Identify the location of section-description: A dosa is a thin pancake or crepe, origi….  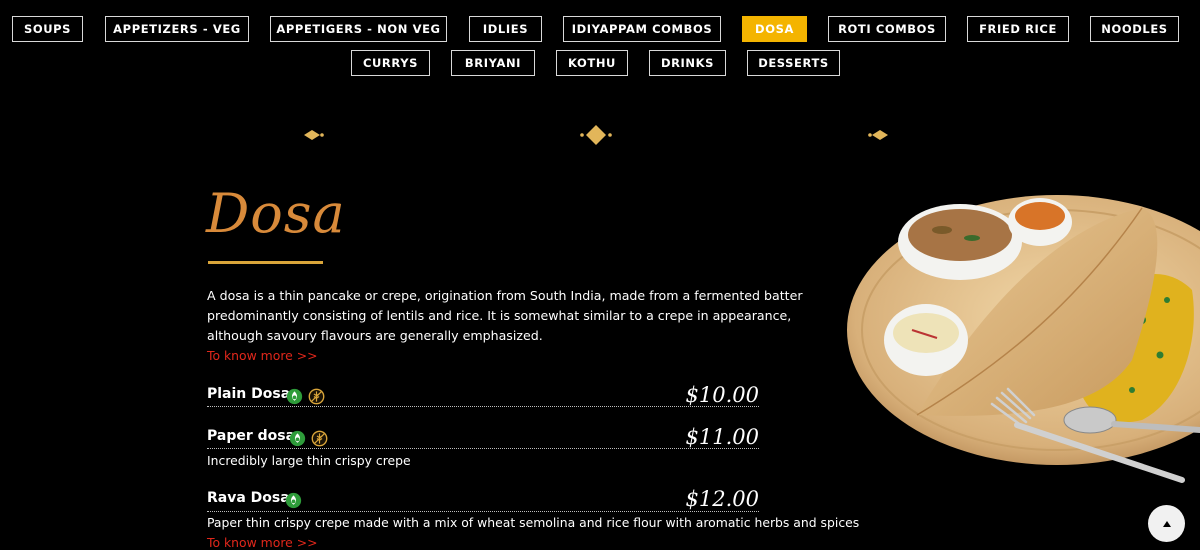
(505, 315).